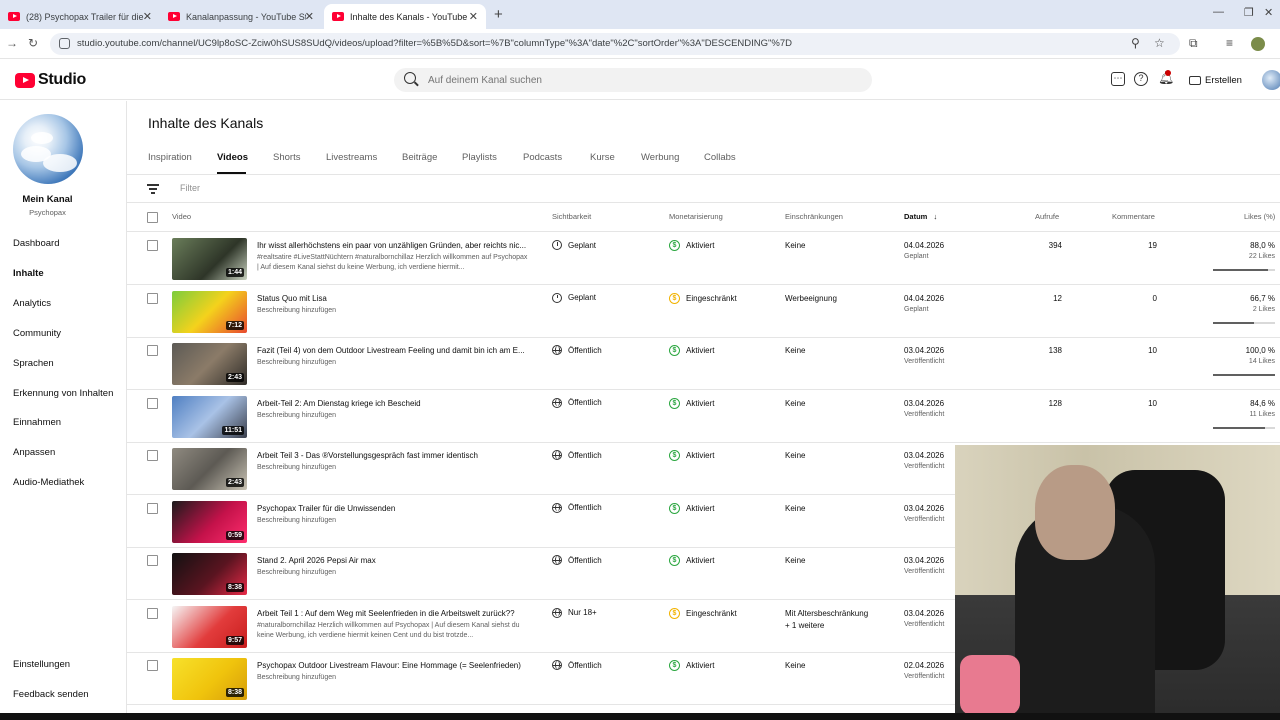 This screenshot has width=1280, height=720. What do you see at coordinates (1258, 44) in the screenshot?
I see `browser-profile-avatar` at bounding box center [1258, 44].